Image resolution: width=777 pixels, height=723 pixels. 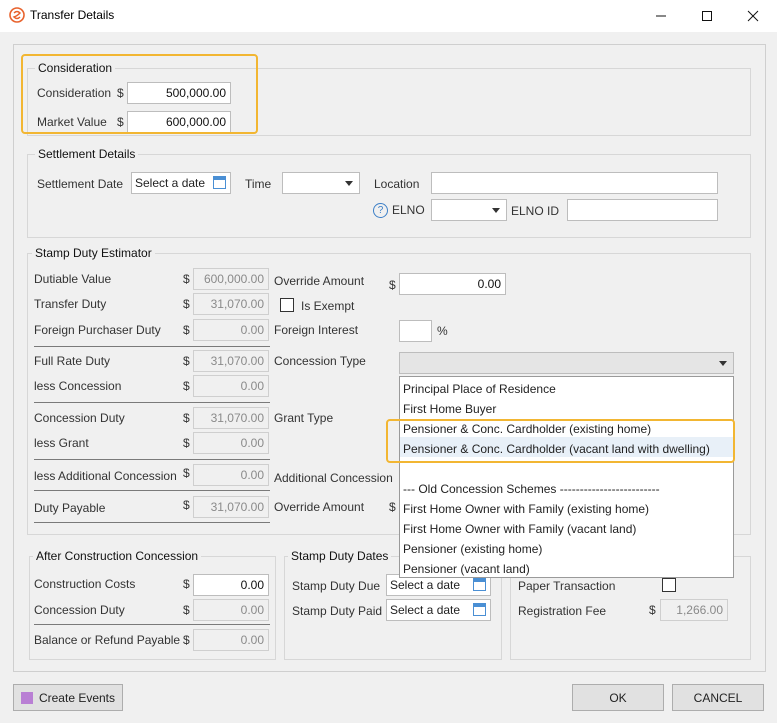 What do you see at coordinates (105, 476) in the screenshot?
I see `less-additional-label: less Additional Concession` at bounding box center [105, 476].